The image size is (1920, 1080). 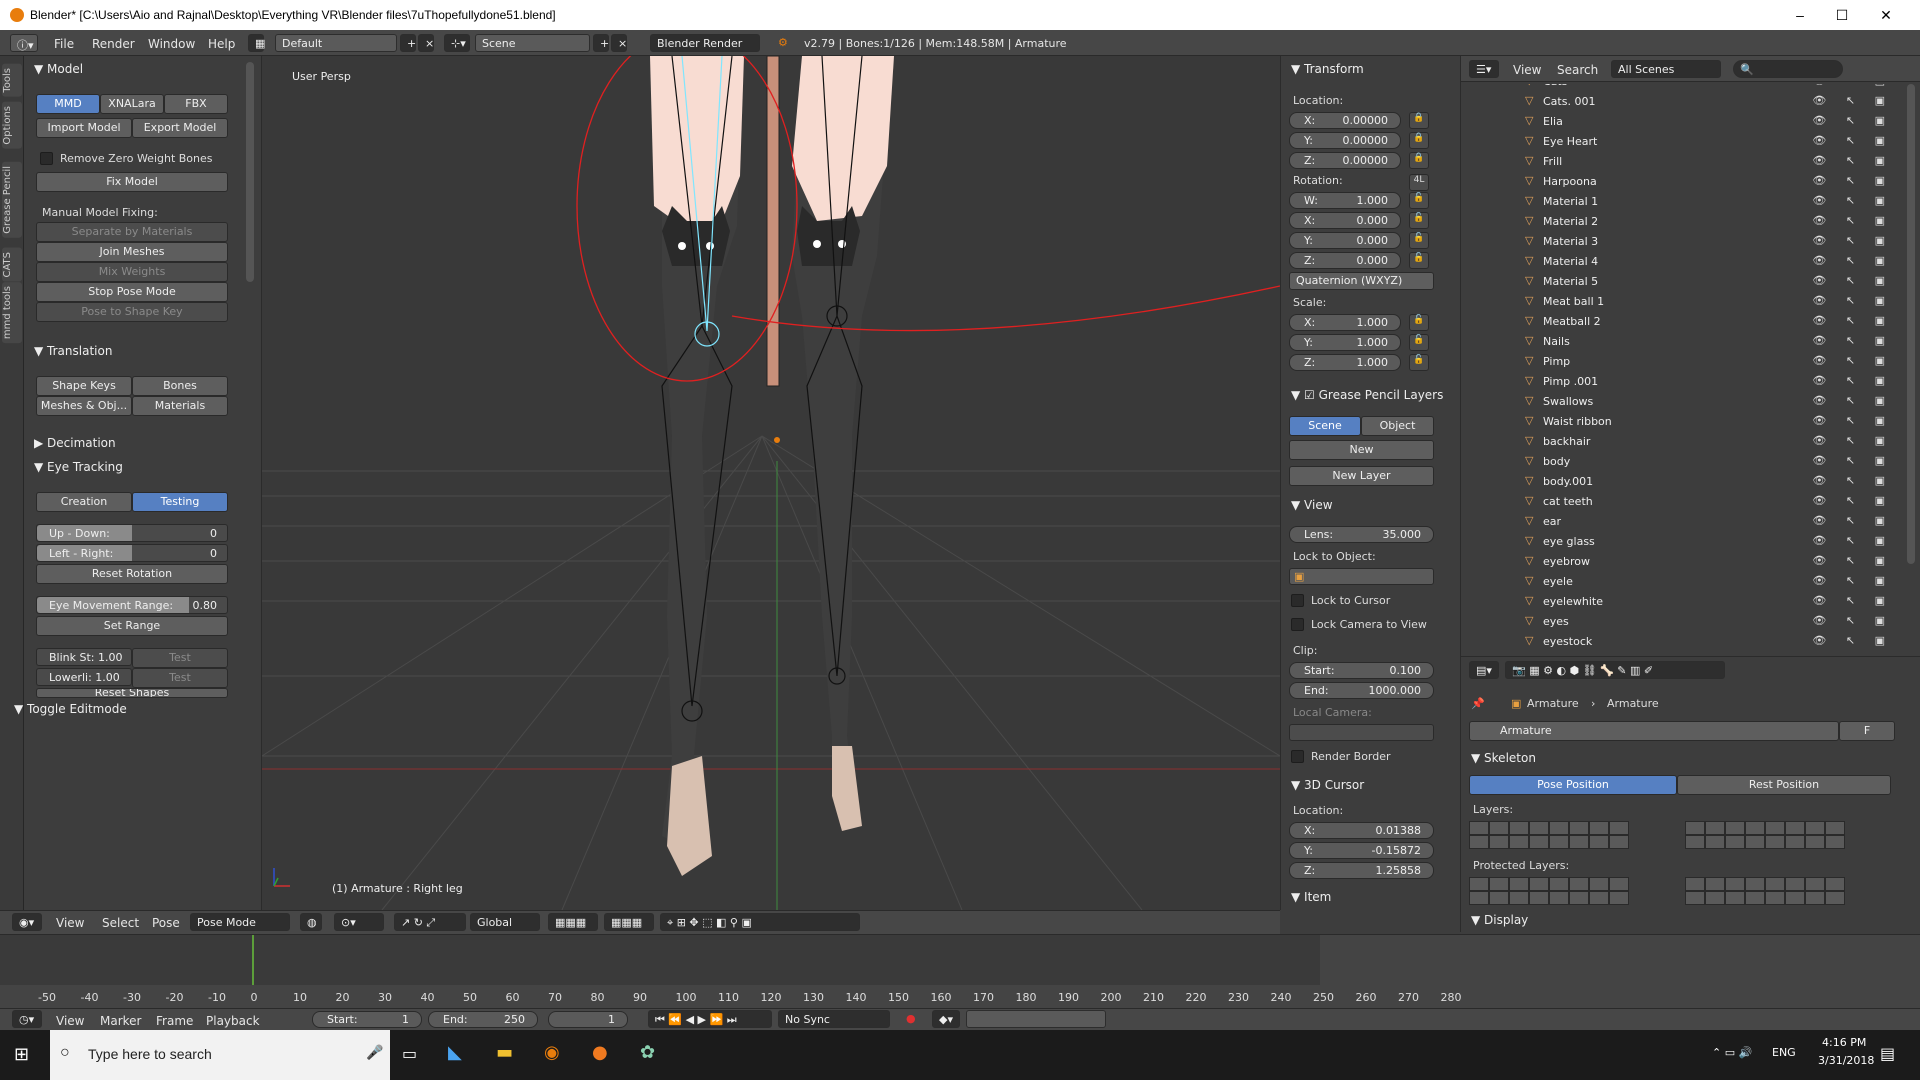 I want to click on translation-panel-title: ▼ Translation, so click(x=73, y=351).